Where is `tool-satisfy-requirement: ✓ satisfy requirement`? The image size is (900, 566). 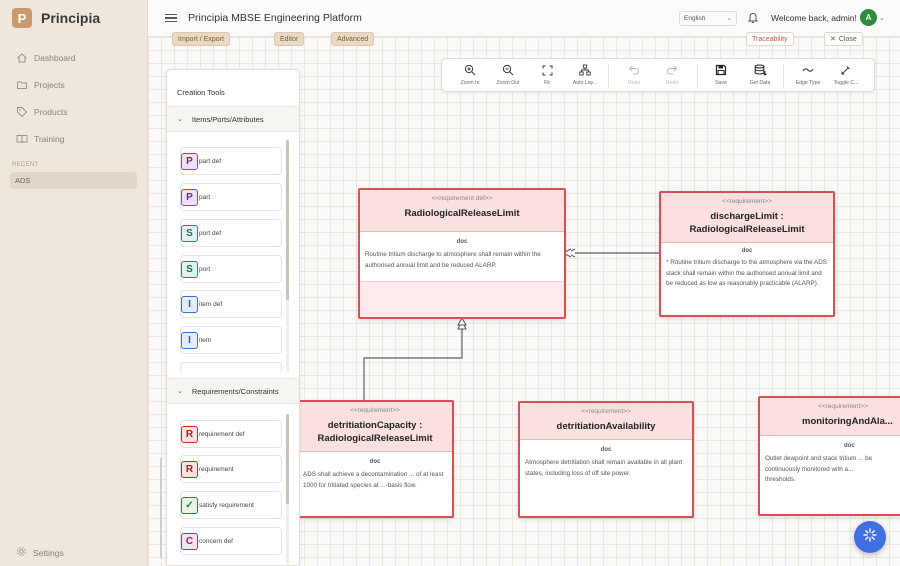
tool-satisfy-requirement: ✓ satisfy requirement is located at coordinates (231, 505).